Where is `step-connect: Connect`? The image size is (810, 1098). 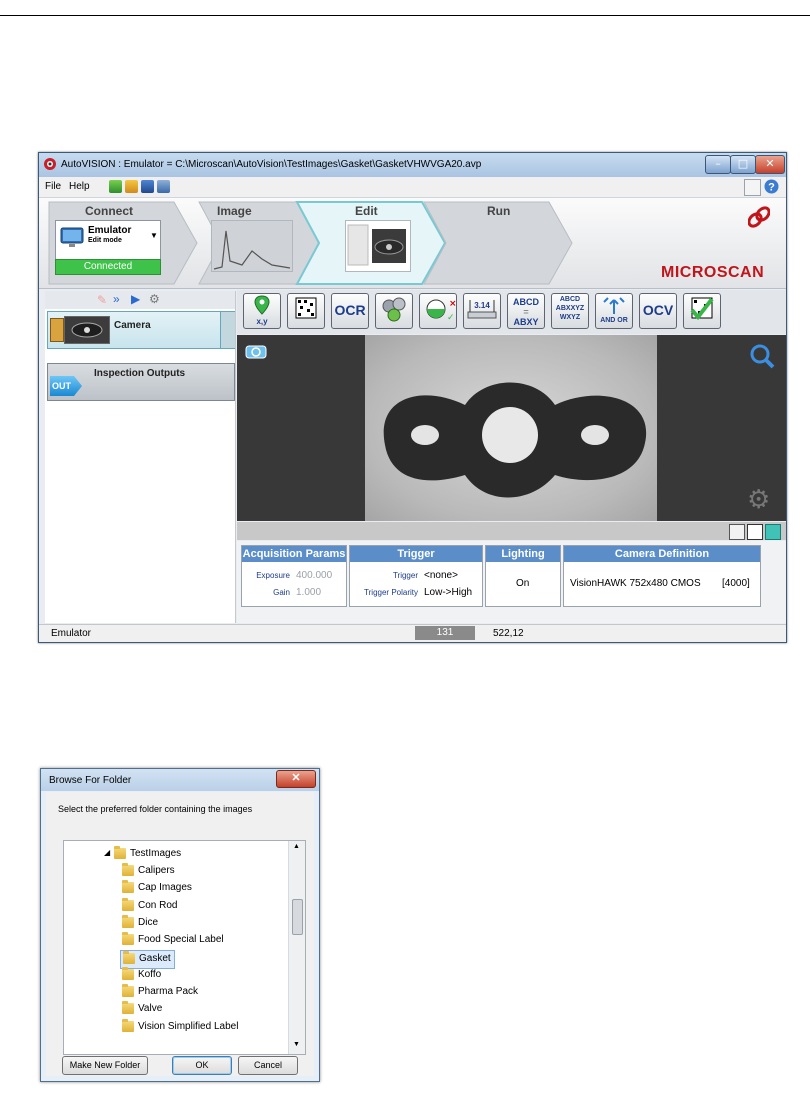
step-connect: Connect is located at coordinates (109, 211).